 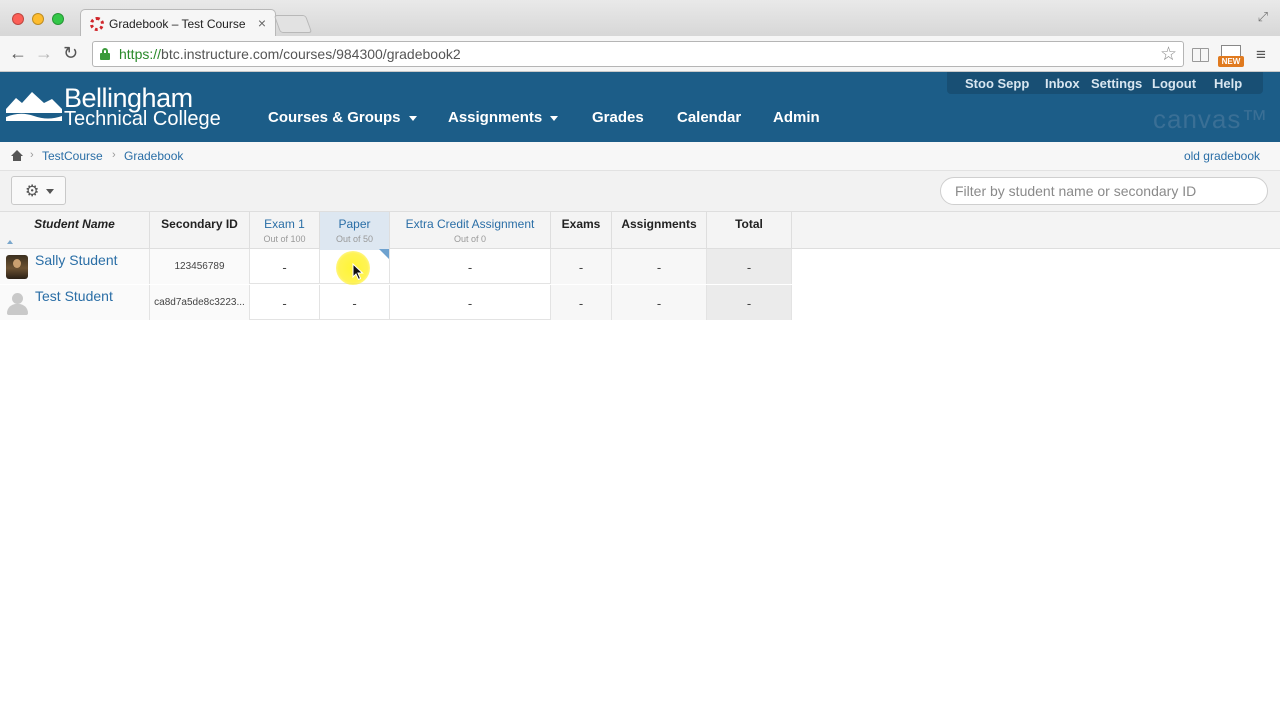 I want to click on nav-assignments: Assignments, so click(x=503, y=117).